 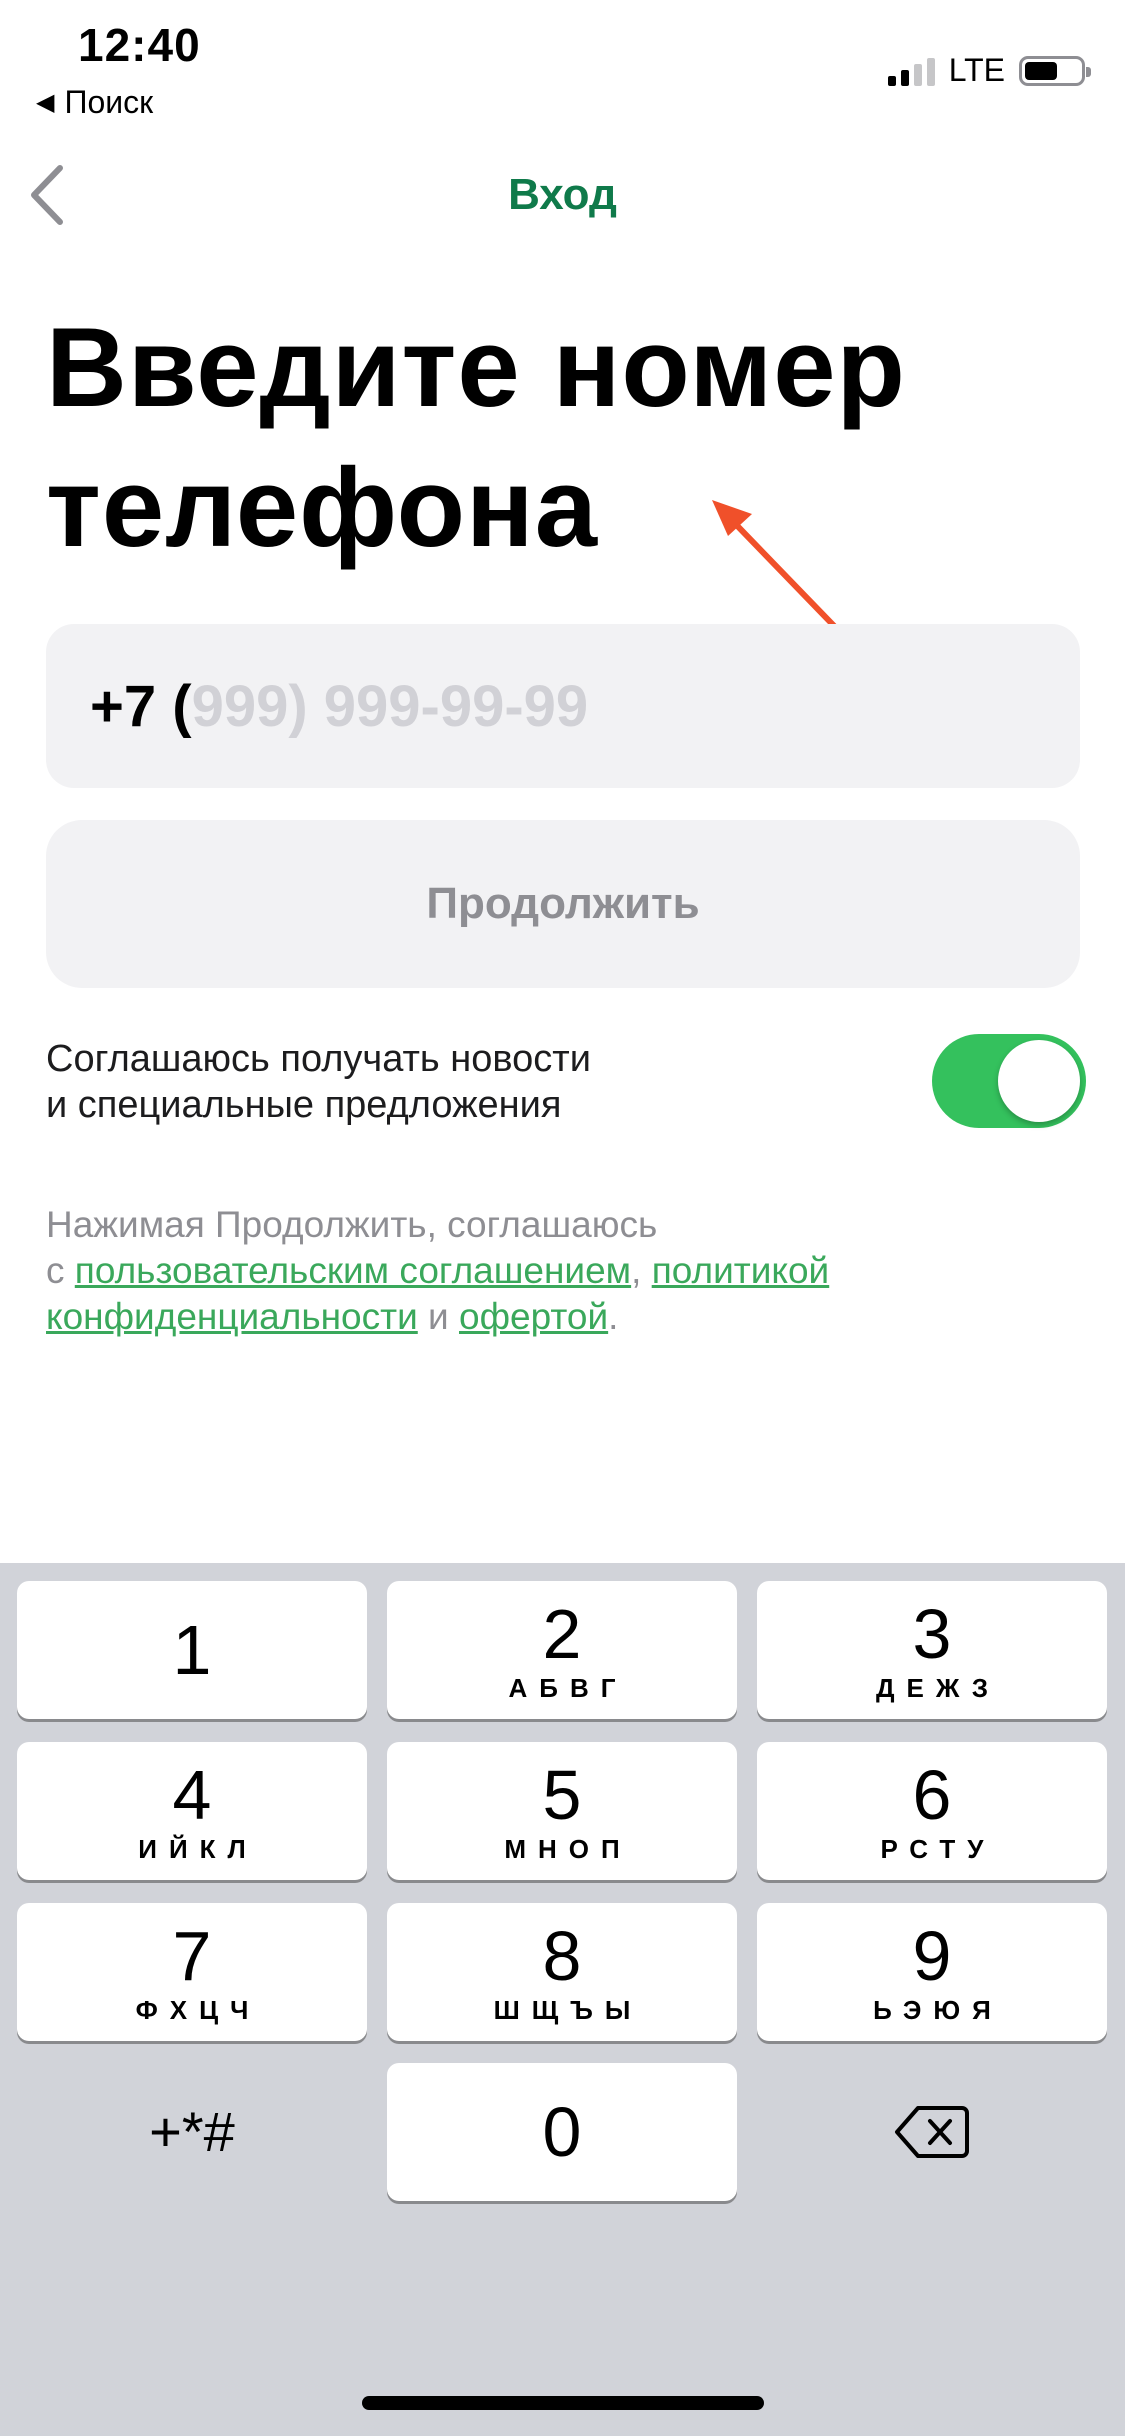 I want to click on key-digit: 0, so click(x=562, y=2132).